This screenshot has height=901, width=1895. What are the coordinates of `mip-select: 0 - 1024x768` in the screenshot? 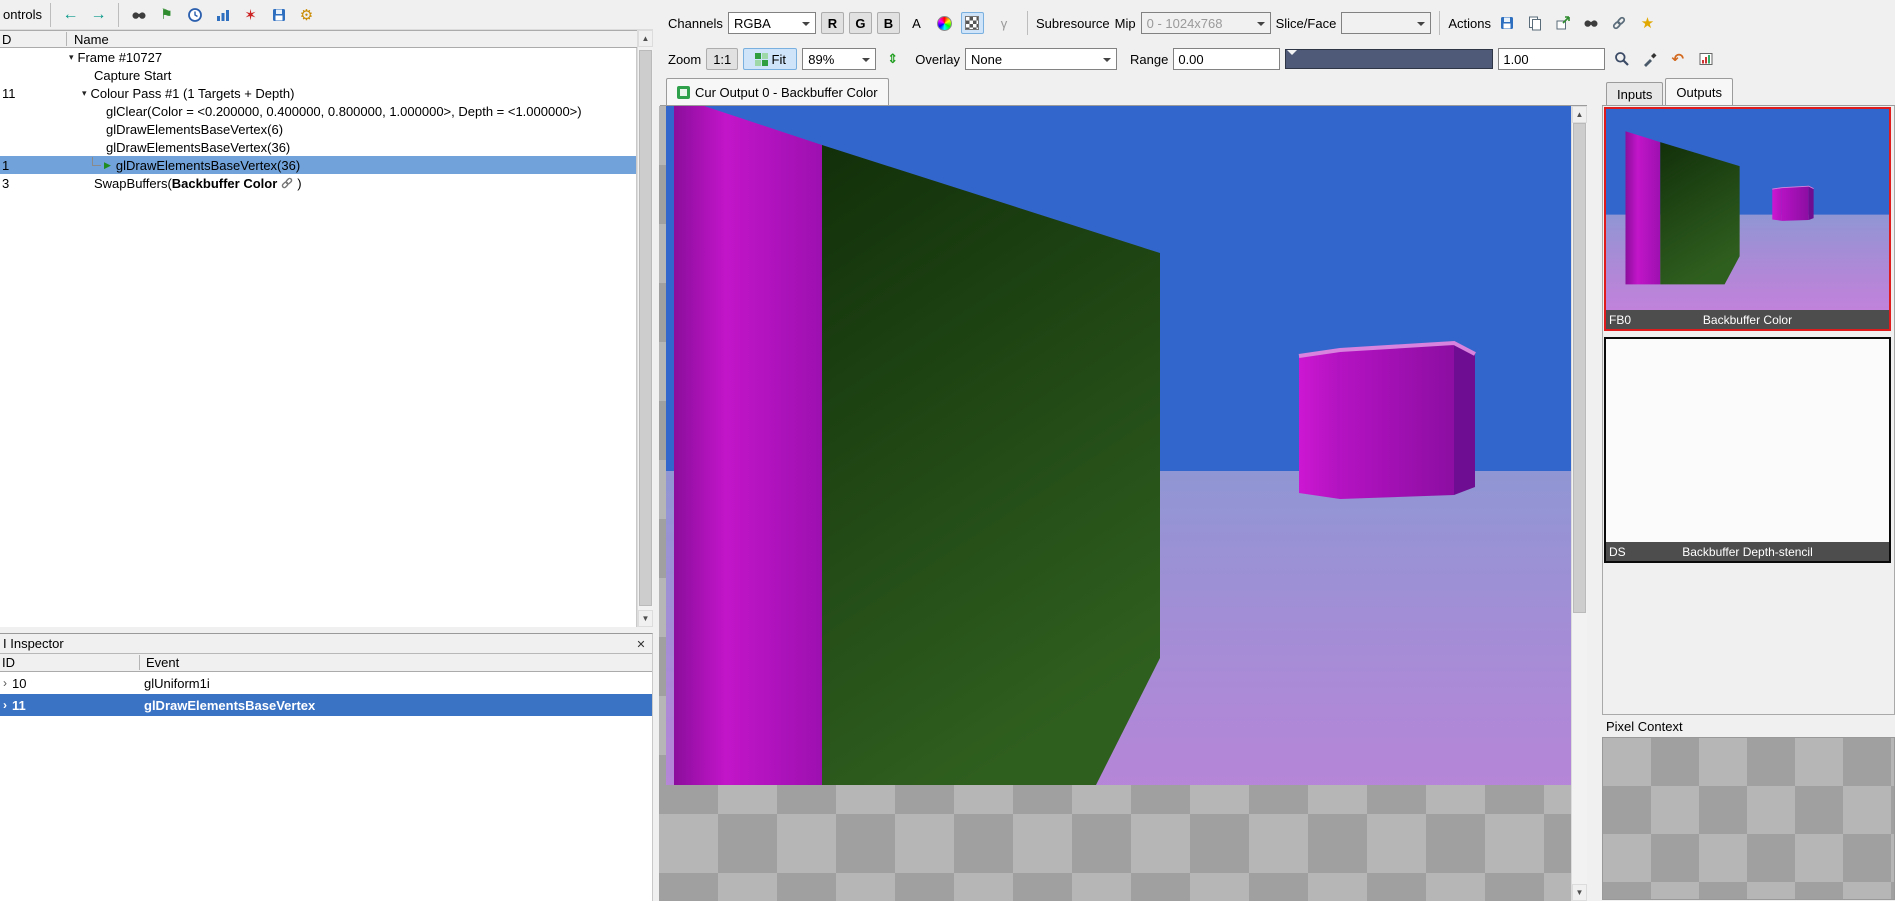 It's located at (1205, 23).